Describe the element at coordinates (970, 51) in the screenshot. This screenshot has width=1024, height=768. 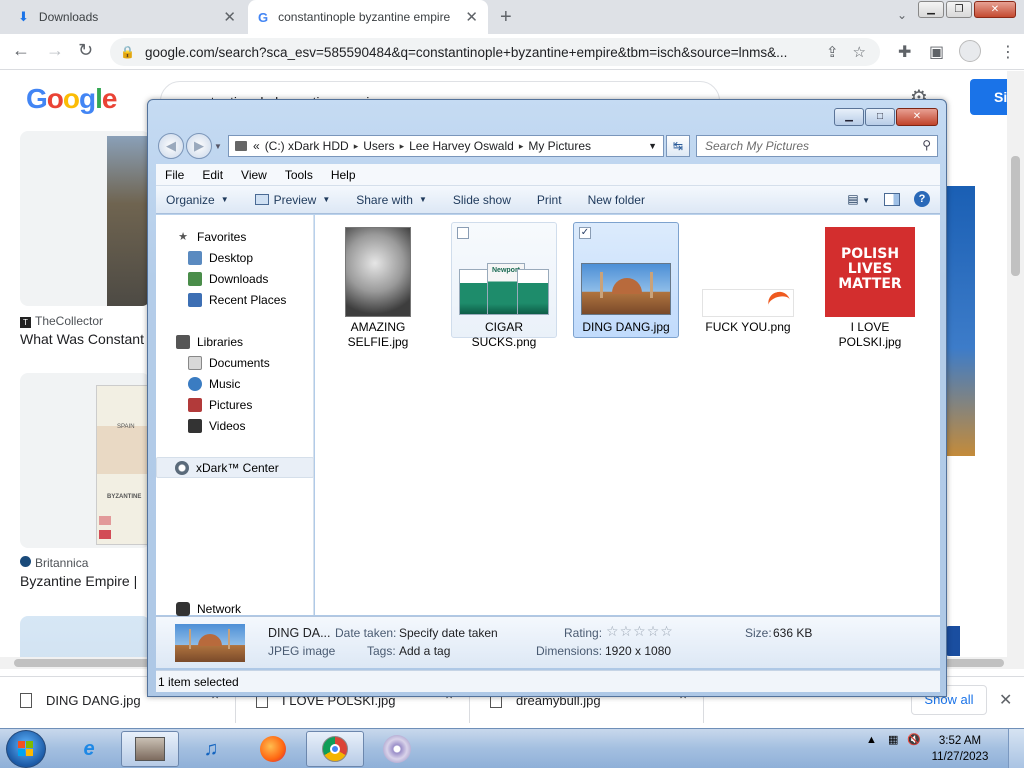
I see `profile-avatar` at that location.